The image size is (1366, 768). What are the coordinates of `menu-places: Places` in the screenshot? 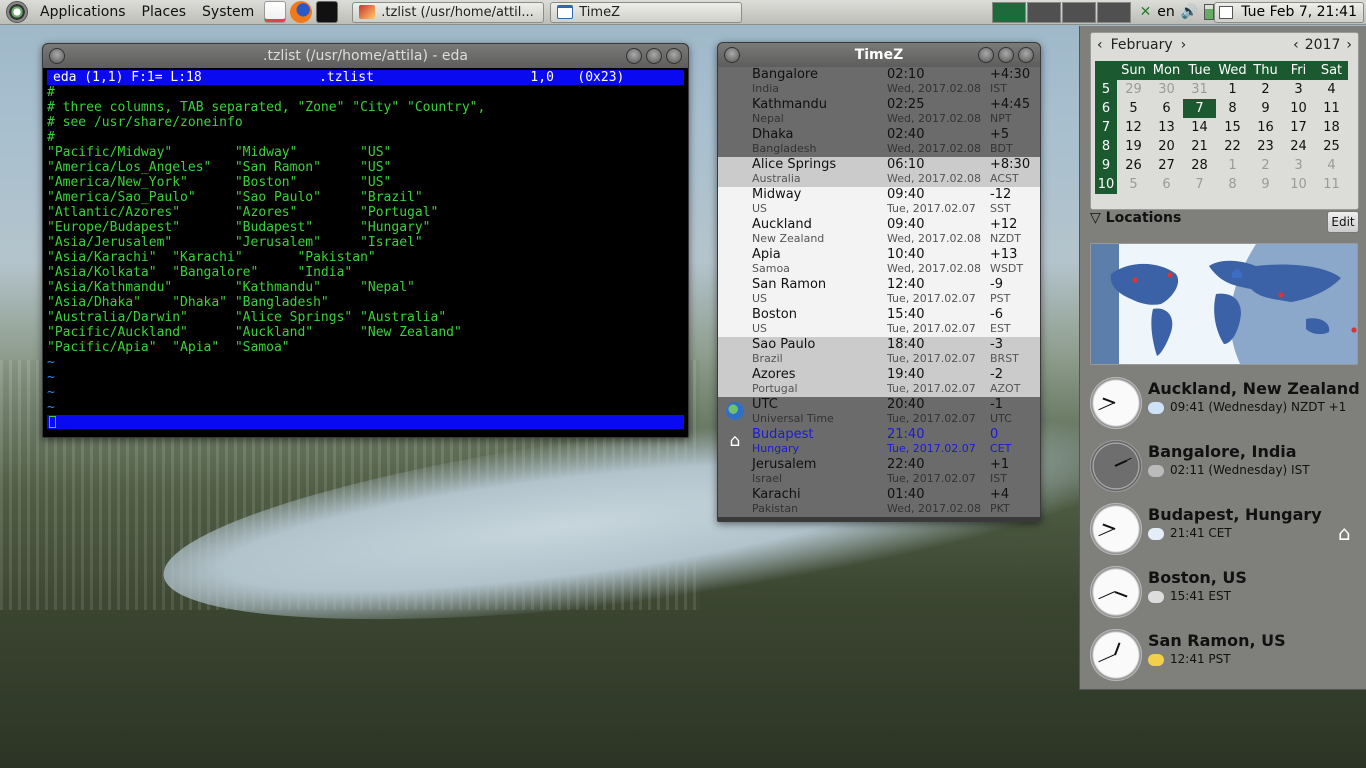 It's located at (164, 12).